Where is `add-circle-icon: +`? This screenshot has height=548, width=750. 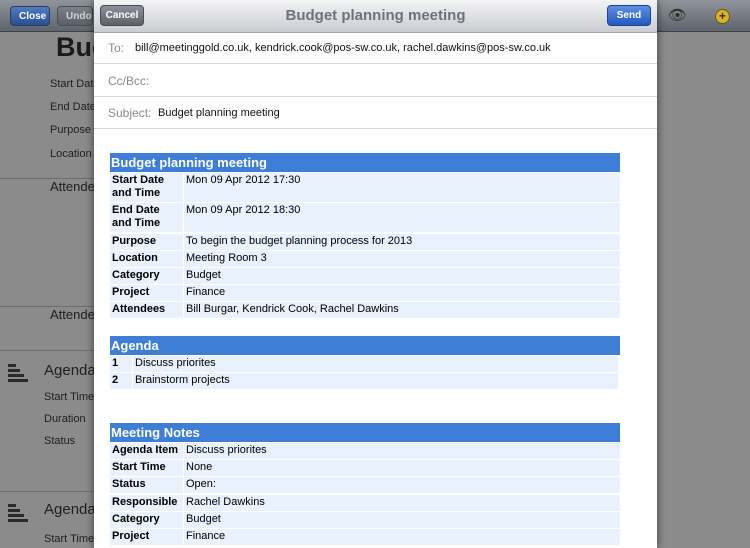
add-circle-icon: + is located at coordinates (722, 16).